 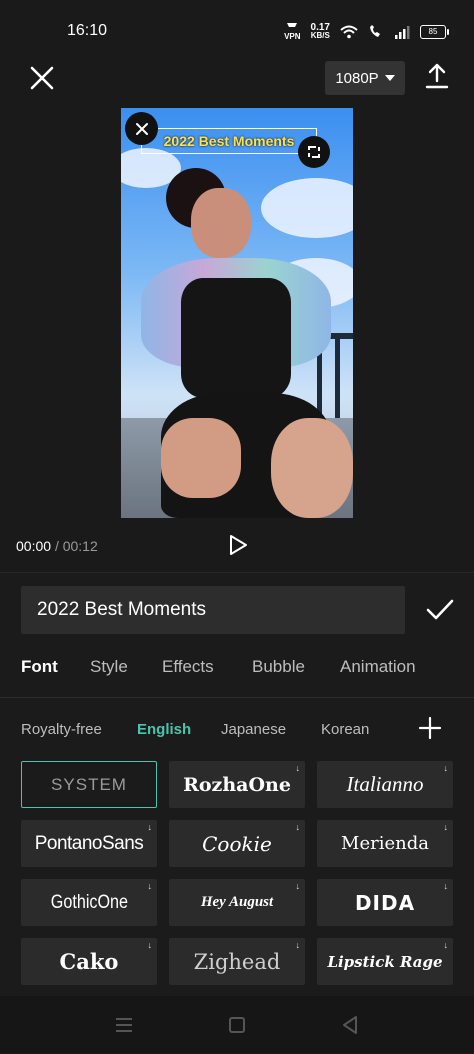 I want to click on font-tile-hey-august: Hey August ↓, so click(x=237, y=902).